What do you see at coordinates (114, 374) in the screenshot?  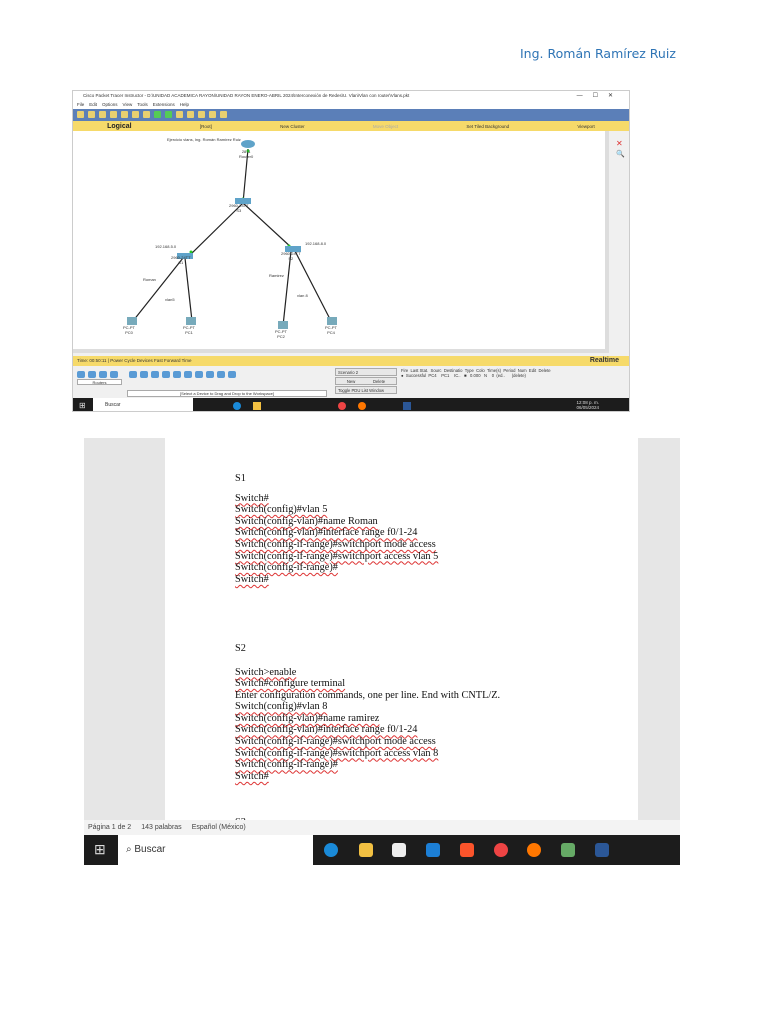 I see `wireless-category-icon` at bounding box center [114, 374].